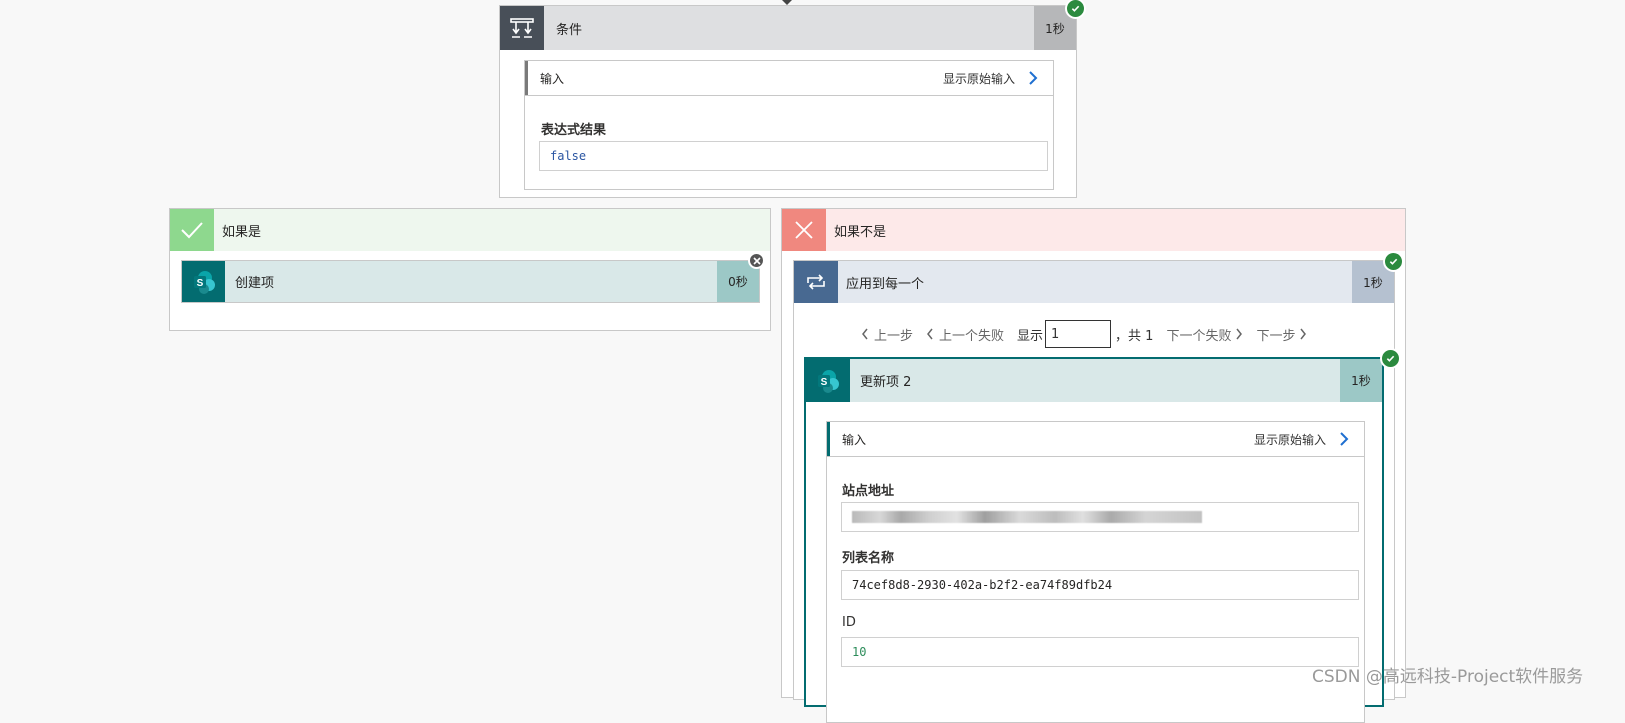  What do you see at coordinates (192, 230) in the screenshot?
I see `checkmark-icon` at bounding box center [192, 230].